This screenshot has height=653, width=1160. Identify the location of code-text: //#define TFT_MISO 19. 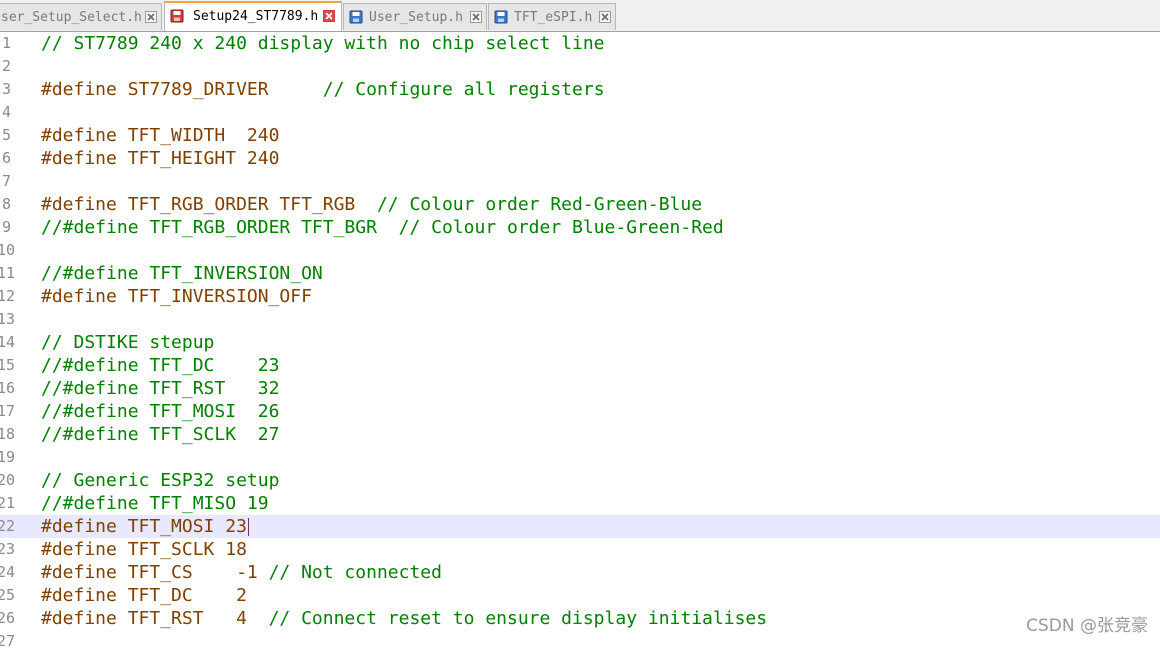
(155, 503).